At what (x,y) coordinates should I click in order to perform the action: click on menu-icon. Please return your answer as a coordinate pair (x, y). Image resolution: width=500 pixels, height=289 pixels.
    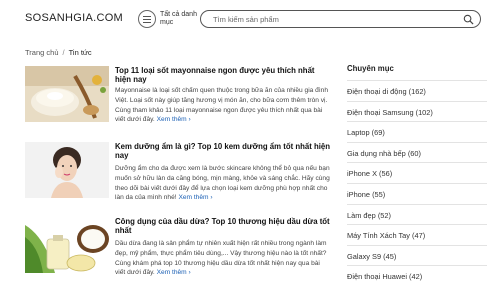
    Looking at the image, I should click on (147, 19).